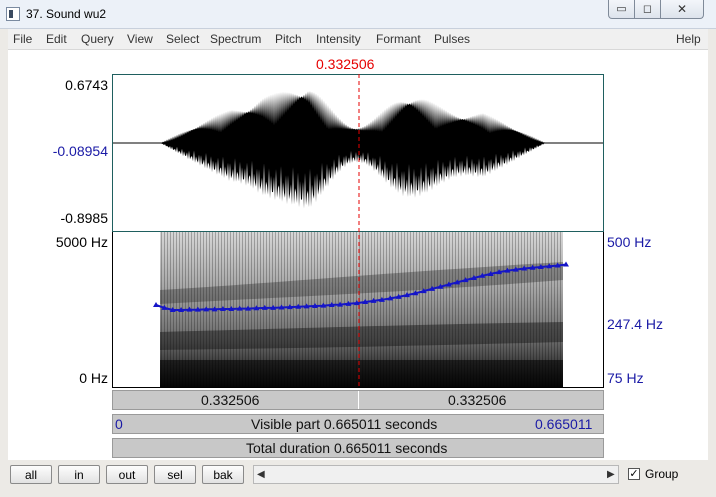  Describe the element at coordinates (635, 324) in the screenshot. I see `pitch-cursor-label: 247.4 Hz` at that location.